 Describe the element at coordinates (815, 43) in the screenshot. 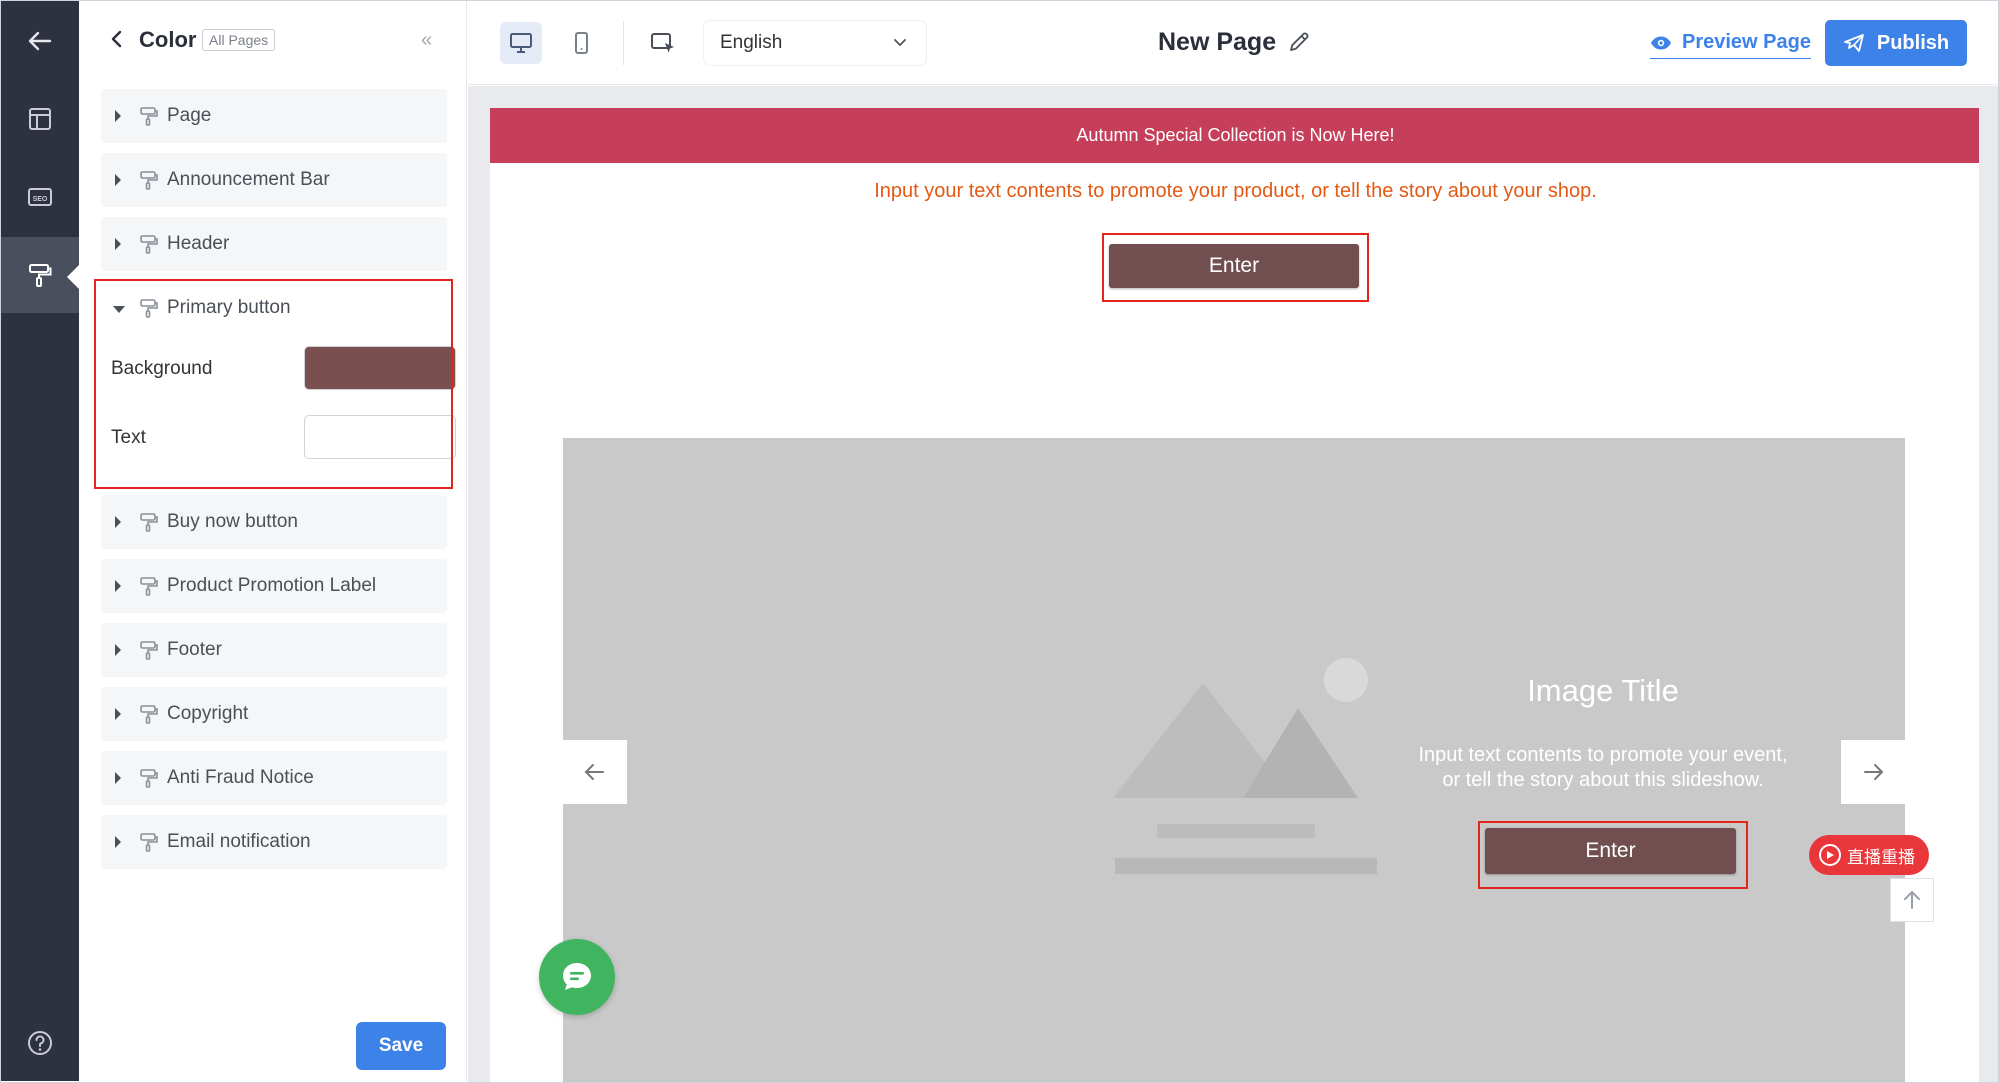

I see `language-select: English` at that location.